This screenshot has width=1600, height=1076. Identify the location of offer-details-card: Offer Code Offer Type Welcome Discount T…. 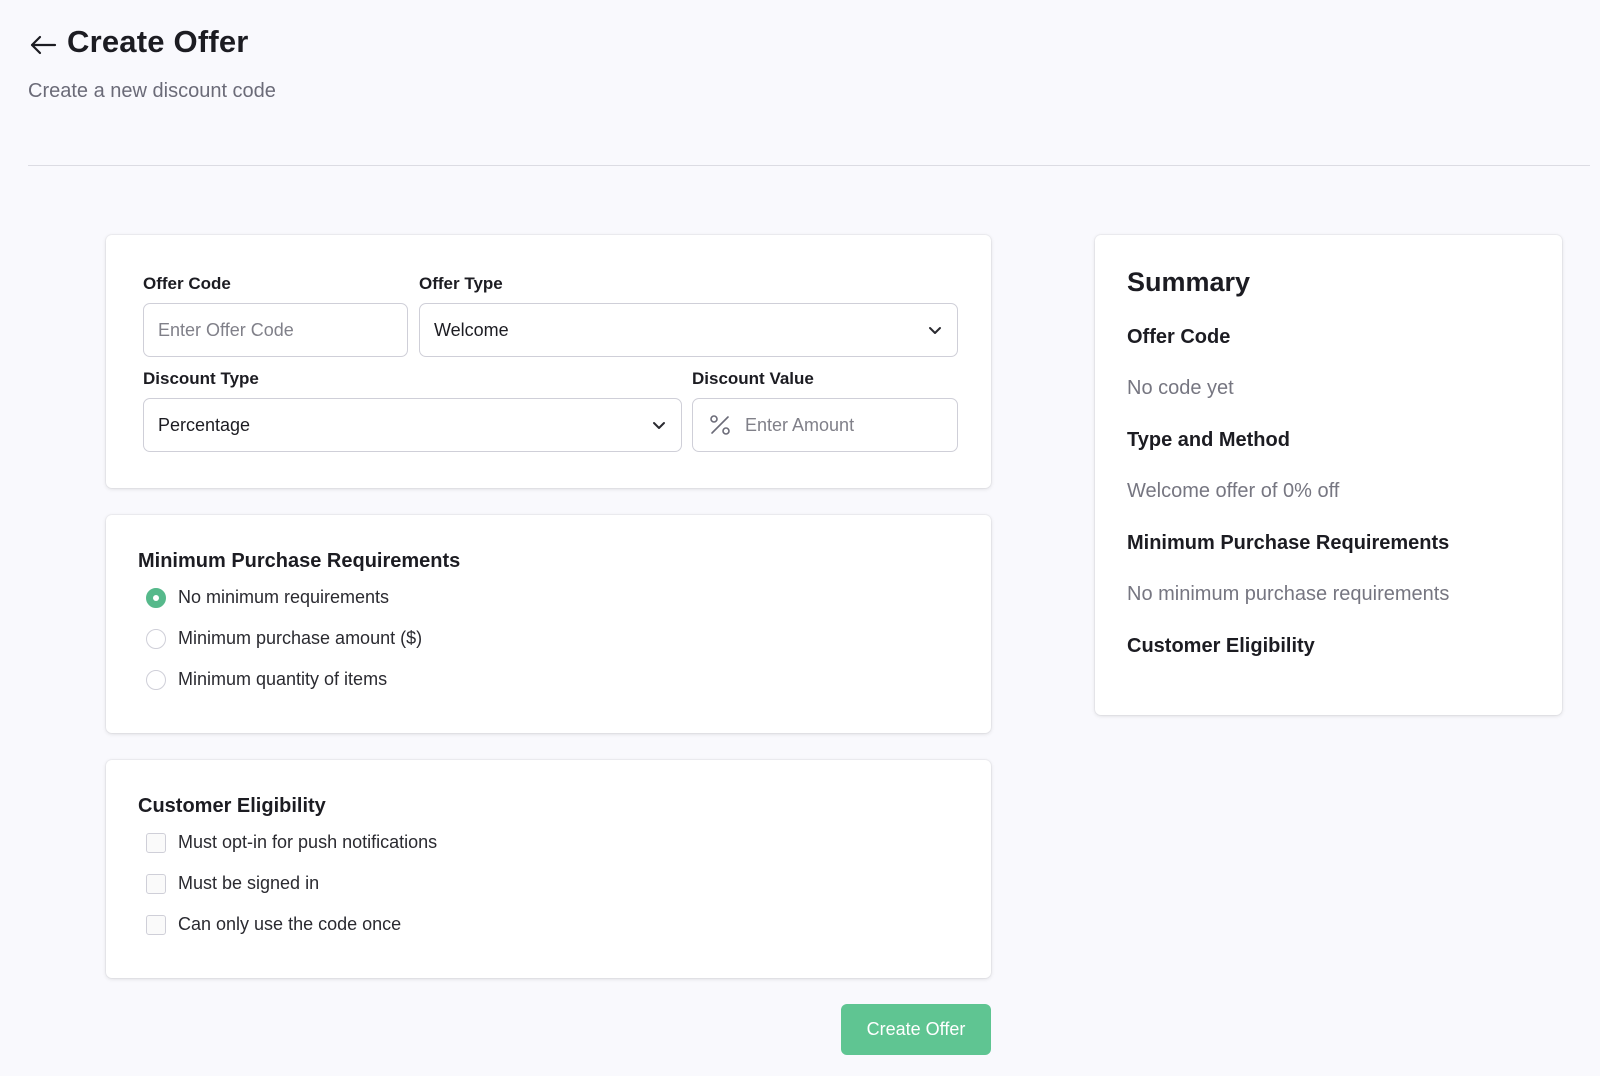
(548, 361).